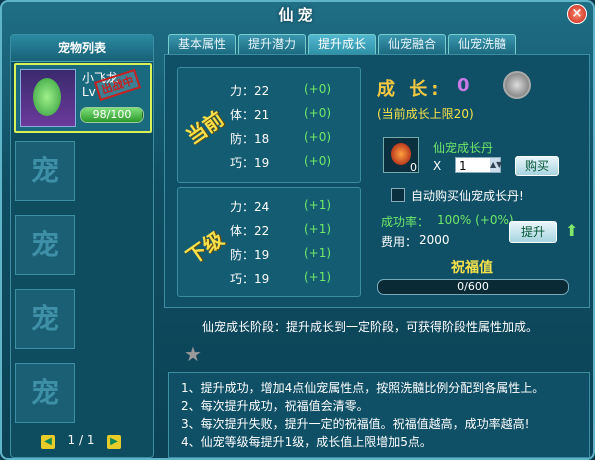 Image resolution: width=595 pixels, height=460 pixels. What do you see at coordinates (398, 195) in the screenshot?
I see `auto-buy-checkbox` at bounding box center [398, 195].